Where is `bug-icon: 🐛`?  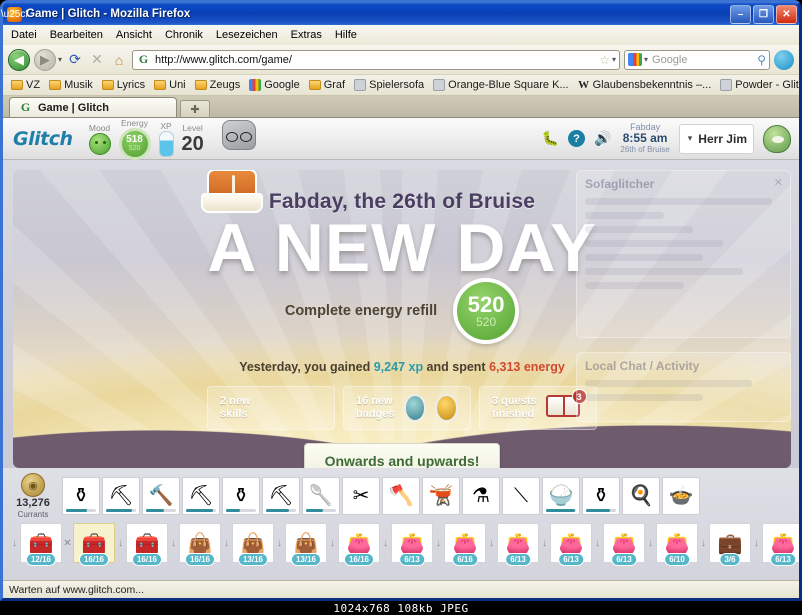
bug-icon: 🐛 is located at coordinates (550, 138).